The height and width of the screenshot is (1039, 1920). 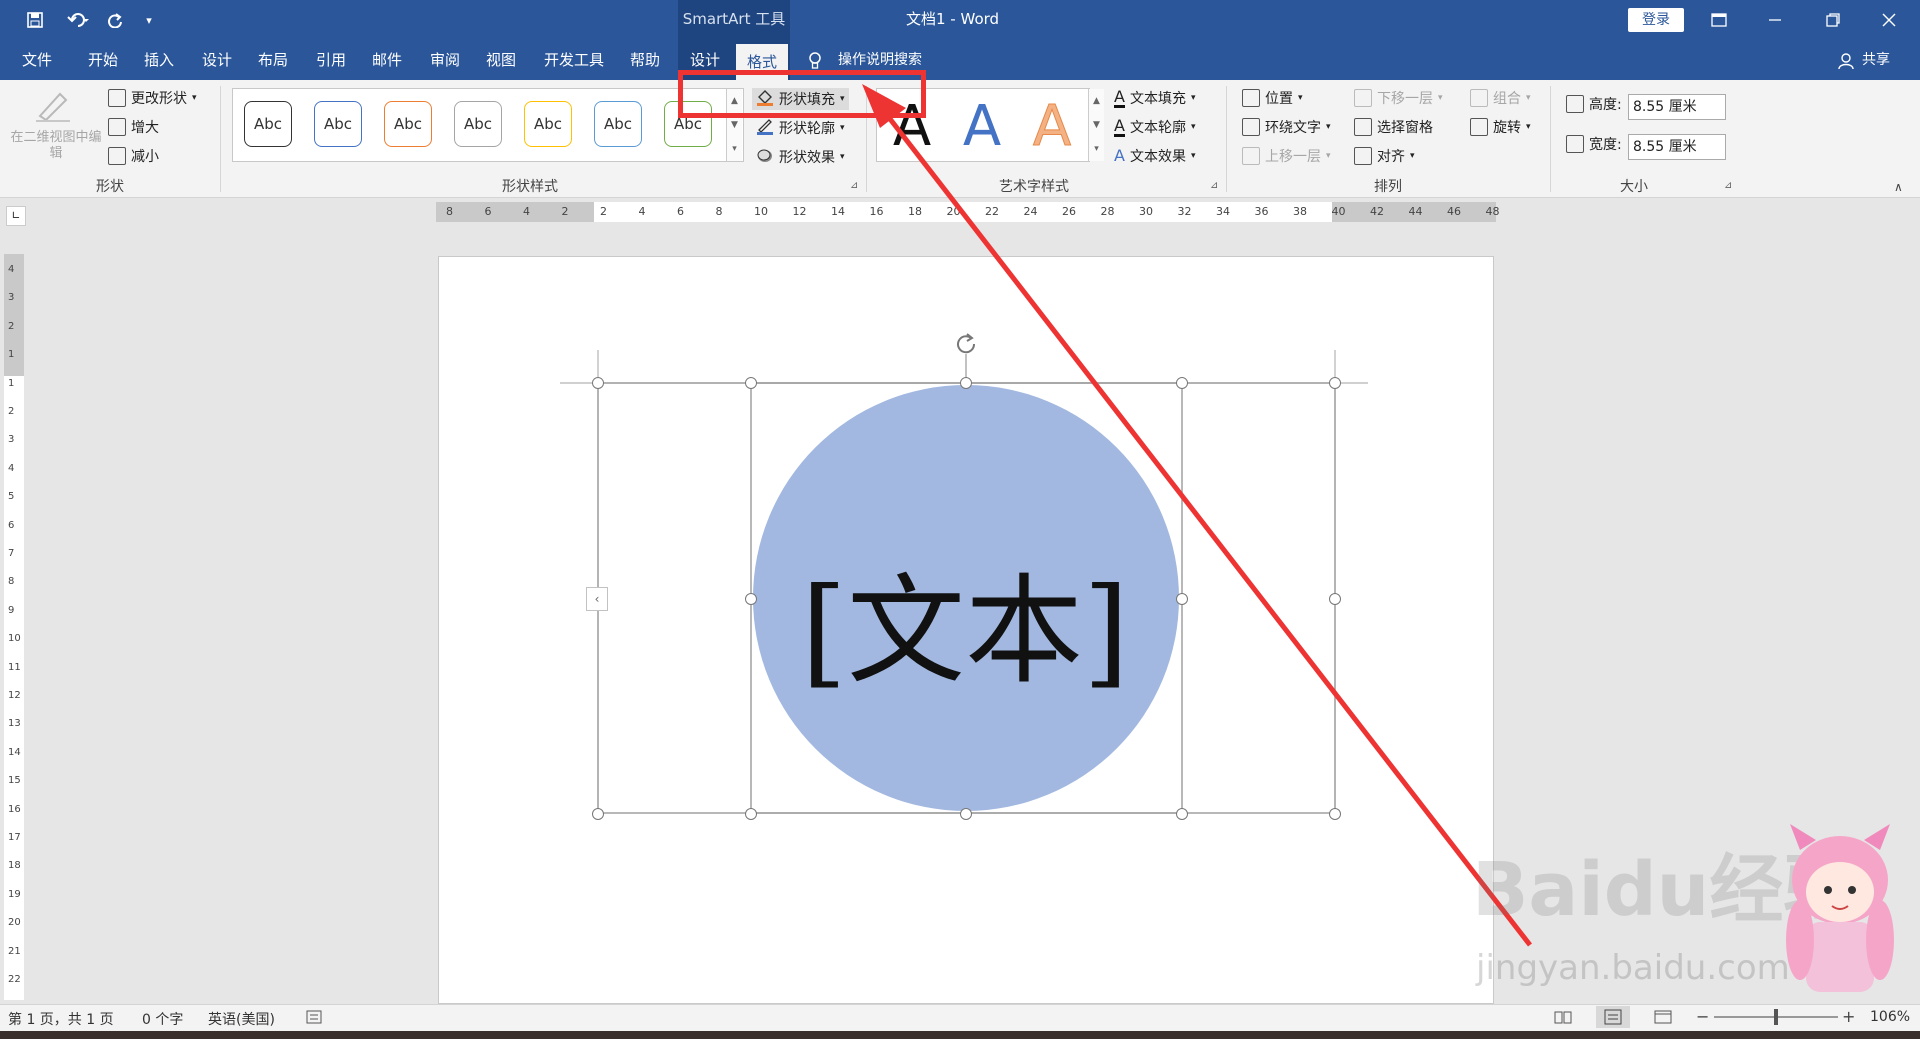 What do you see at coordinates (149, 20) in the screenshot?
I see `customize-qat-icon: ▾` at bounding box center [149, 20].